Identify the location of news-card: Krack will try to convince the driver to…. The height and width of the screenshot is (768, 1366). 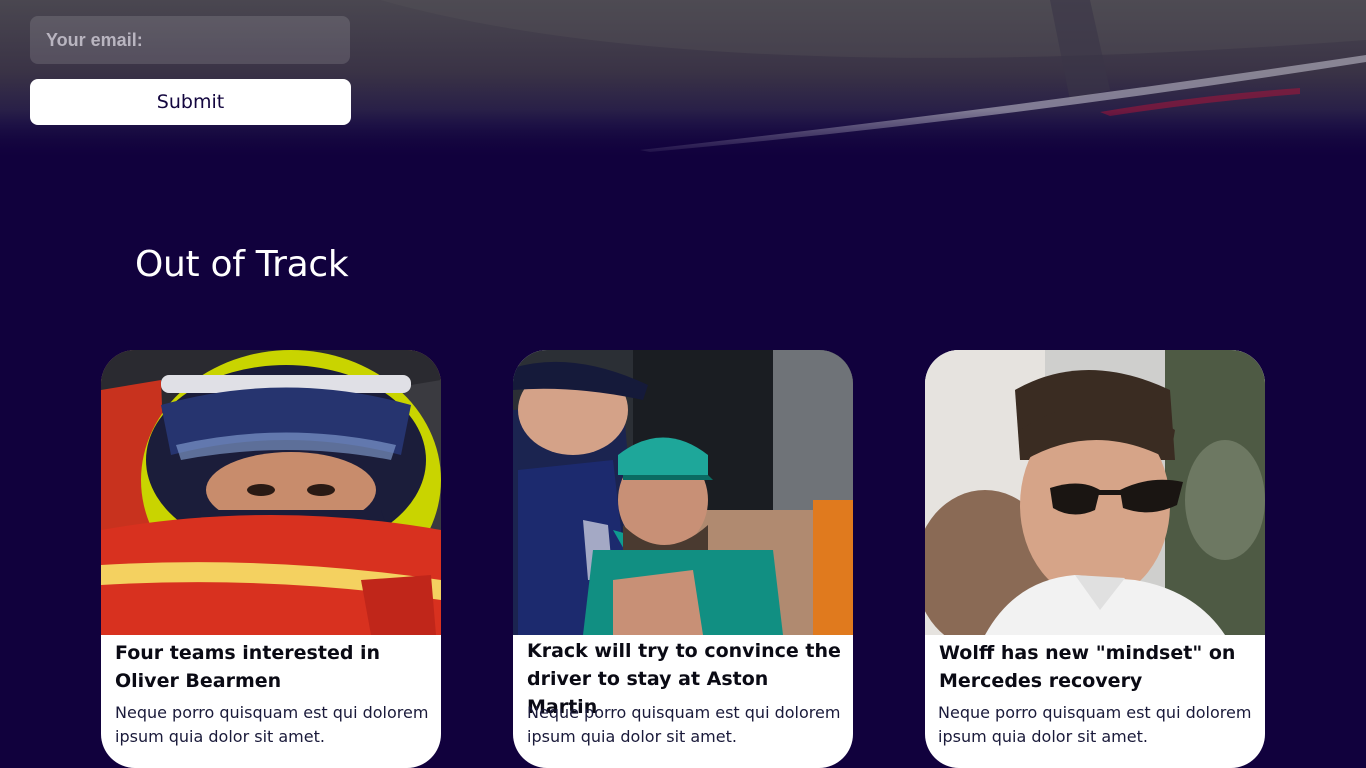
(683, 559).